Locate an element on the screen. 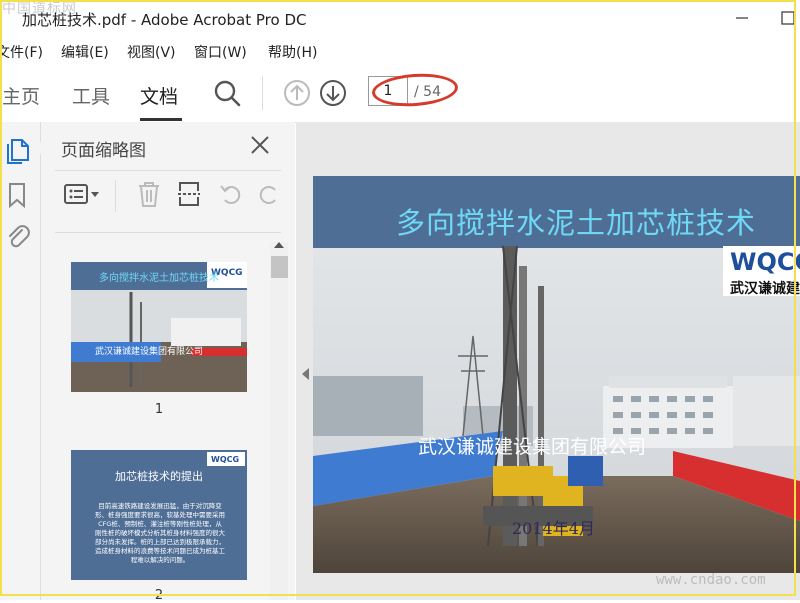 This screenshot has width=800, height=603. page-thumbnails-button is located at coordinates (18, 150).